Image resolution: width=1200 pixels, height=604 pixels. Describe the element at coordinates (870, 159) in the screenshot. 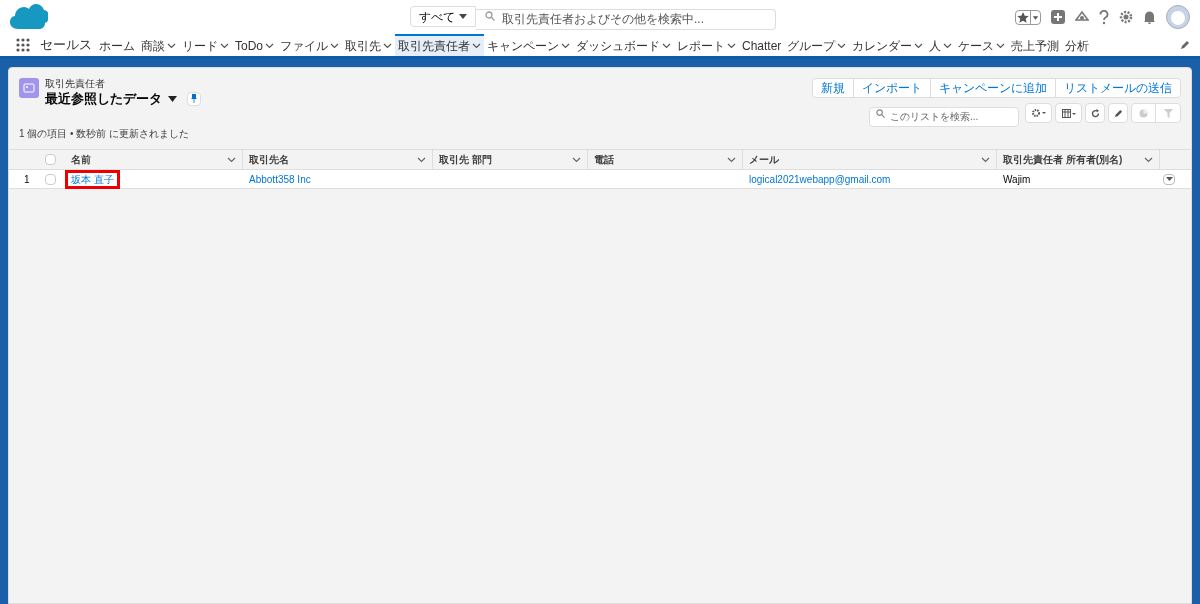

I see `column-header: メール` at that location.